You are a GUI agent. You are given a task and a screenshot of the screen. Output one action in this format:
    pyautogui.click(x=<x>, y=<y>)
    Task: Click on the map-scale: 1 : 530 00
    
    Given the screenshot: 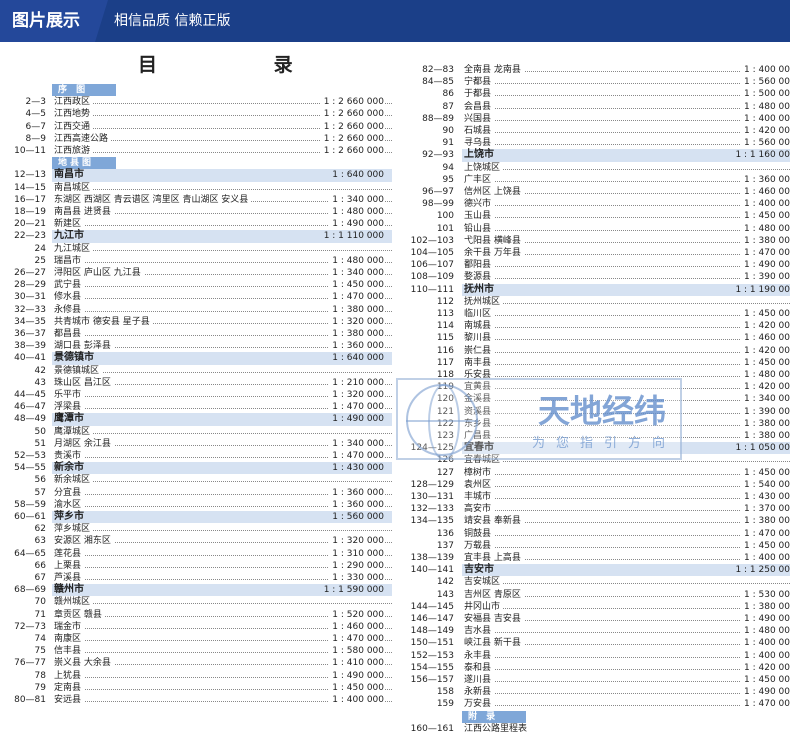 What is the action you would take?
    pyautogui.click(x=765, y=594)
    